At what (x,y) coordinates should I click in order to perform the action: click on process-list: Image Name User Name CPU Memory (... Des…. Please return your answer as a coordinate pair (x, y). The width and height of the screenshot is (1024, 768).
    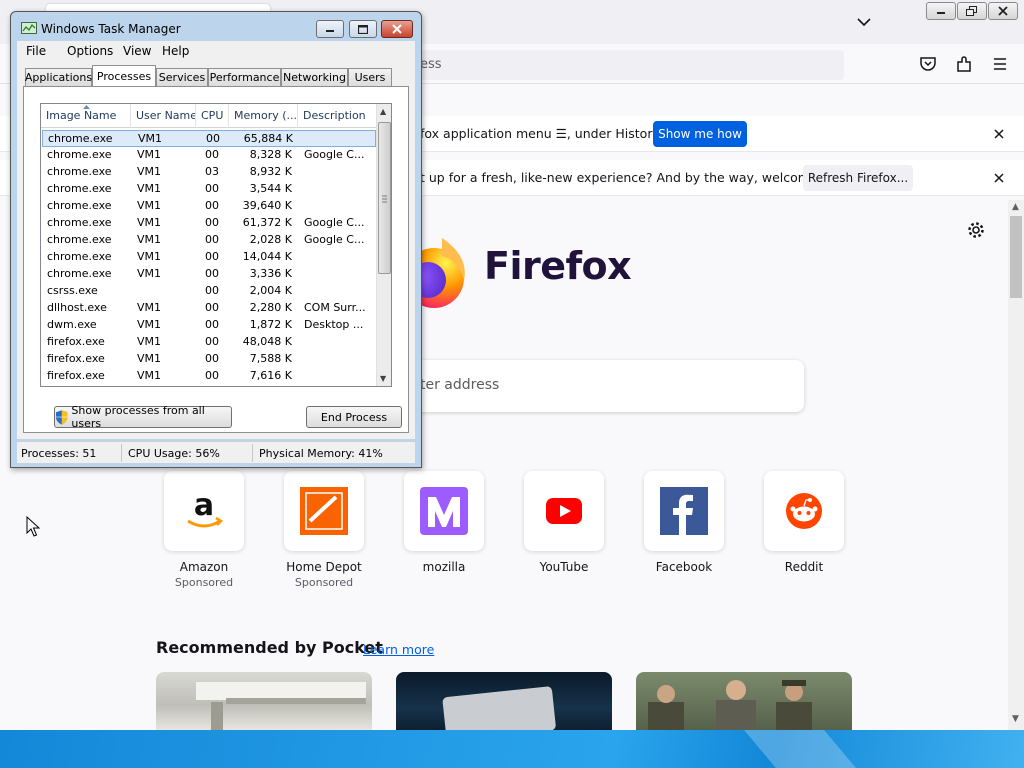
    Looking at the image, I should click on (216, 245).